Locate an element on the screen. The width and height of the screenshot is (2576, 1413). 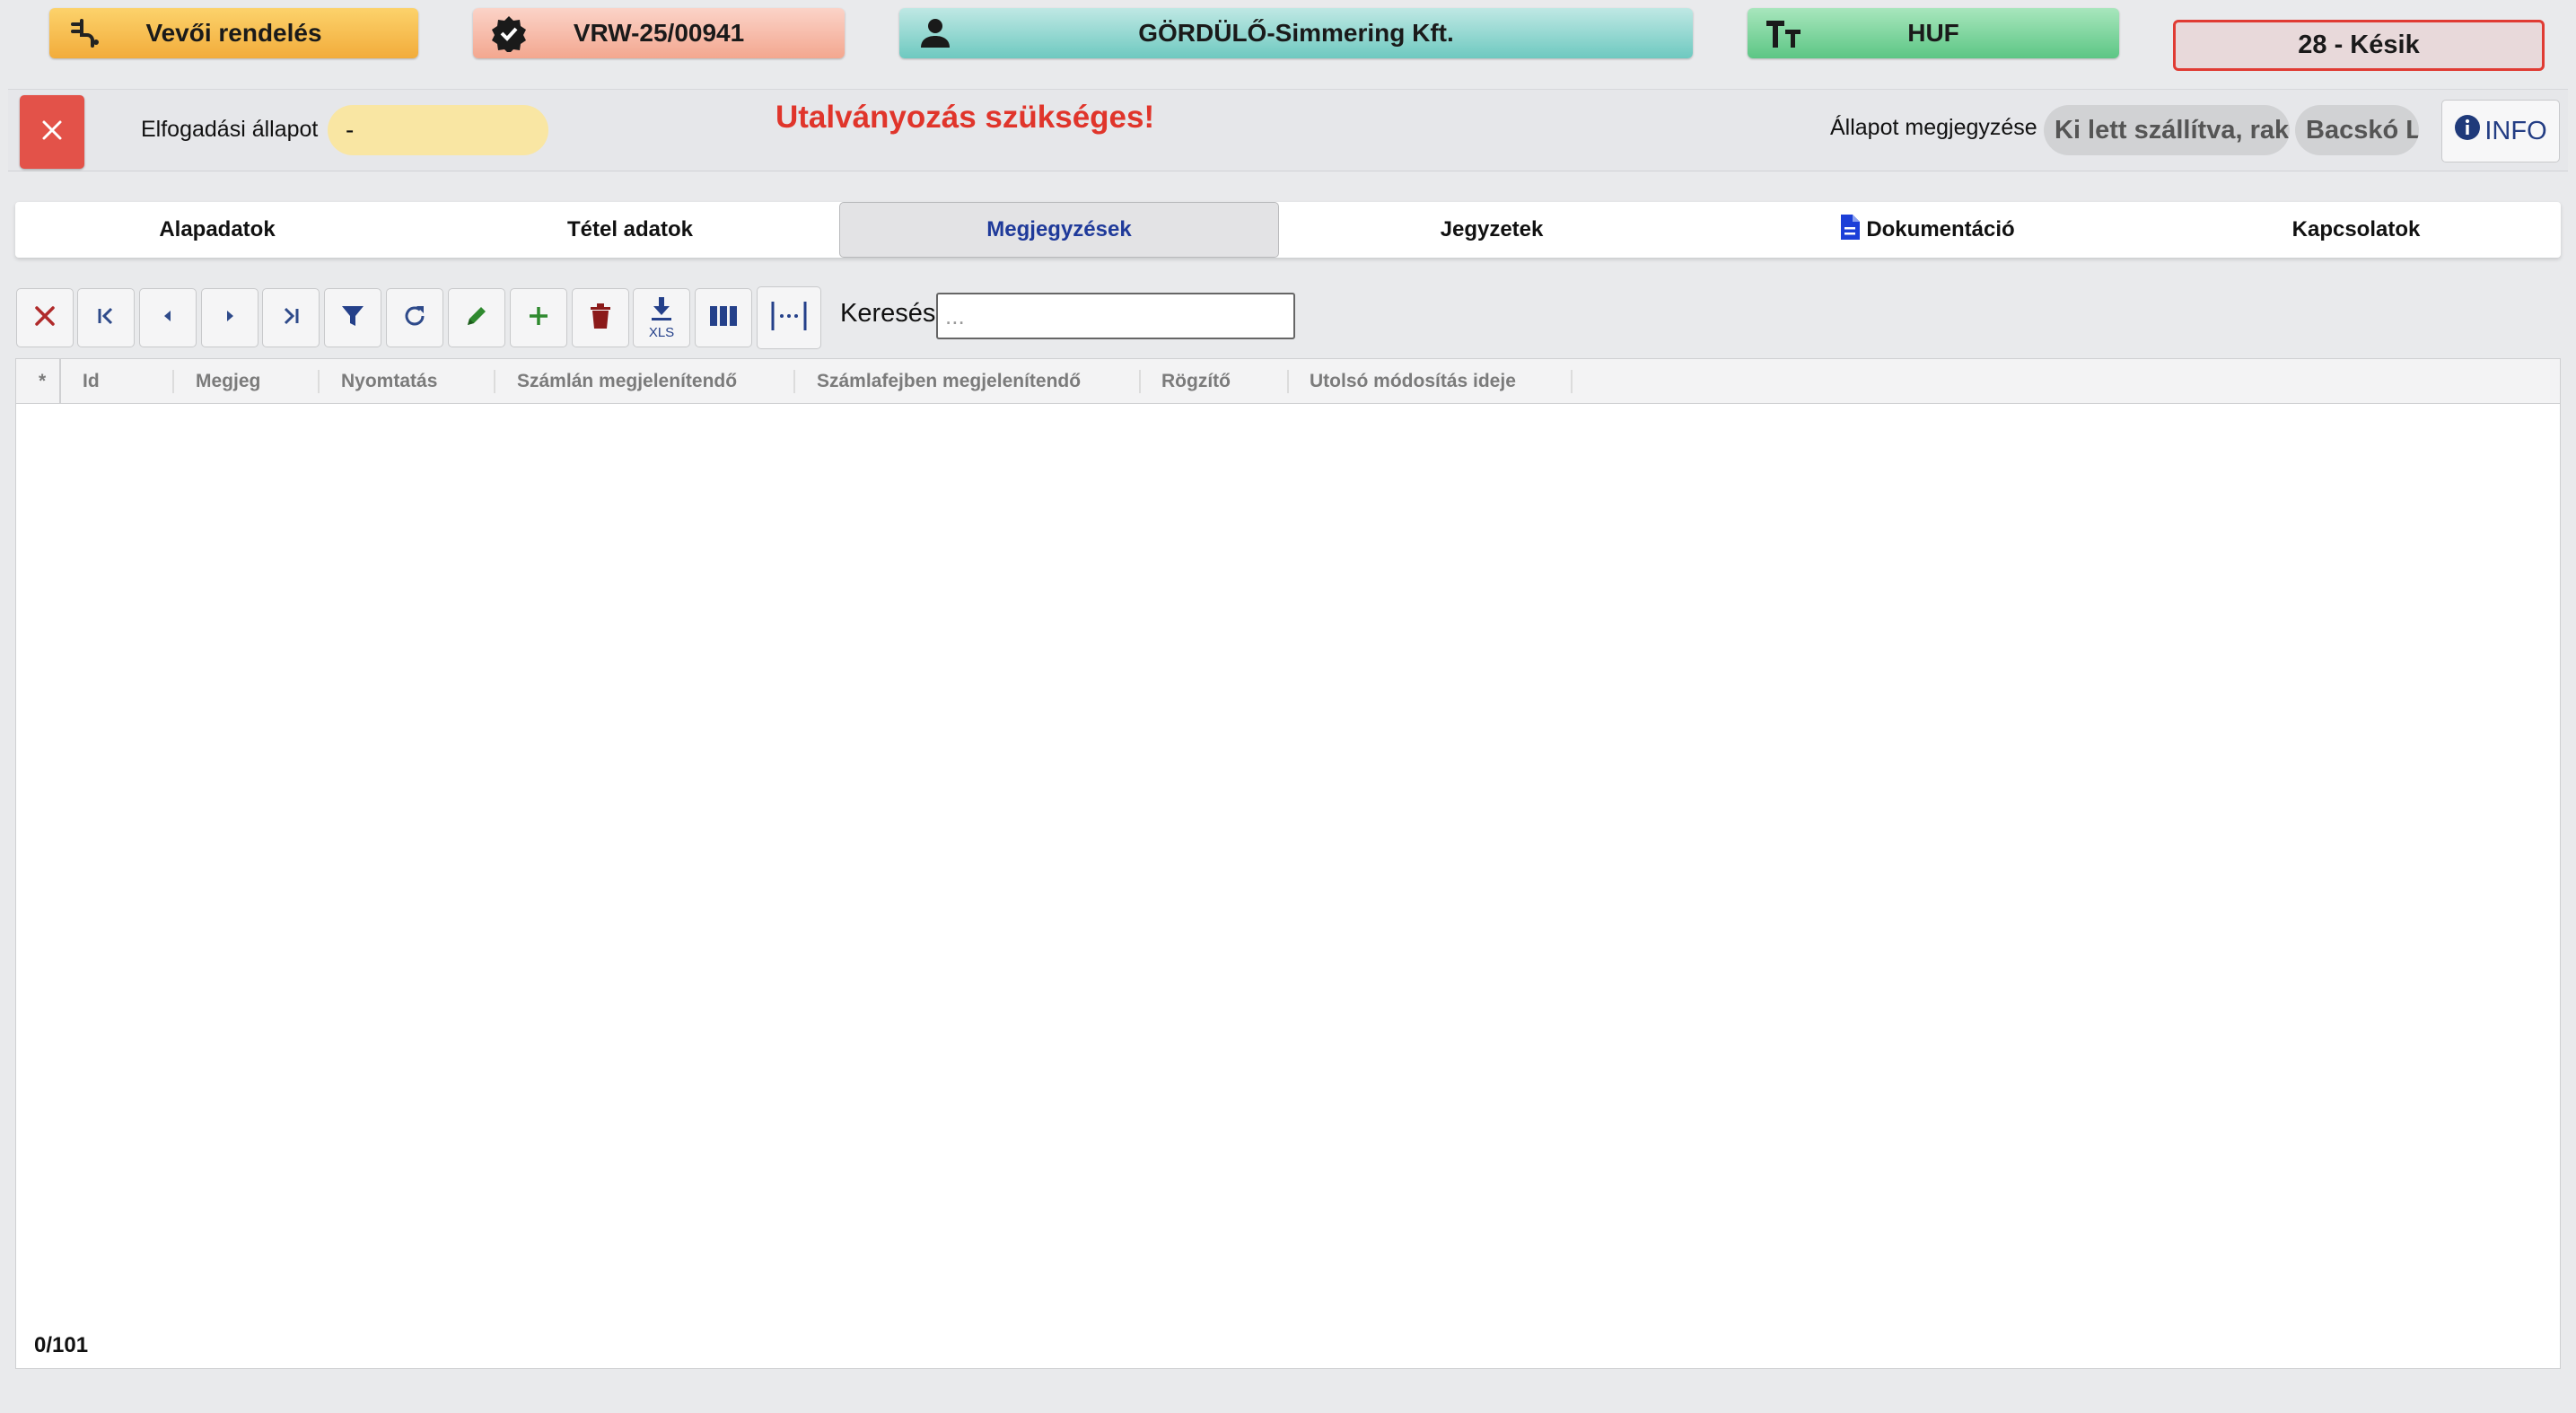
document-number-pill: VRW-25/00941 is located at coordinates (659, 33).